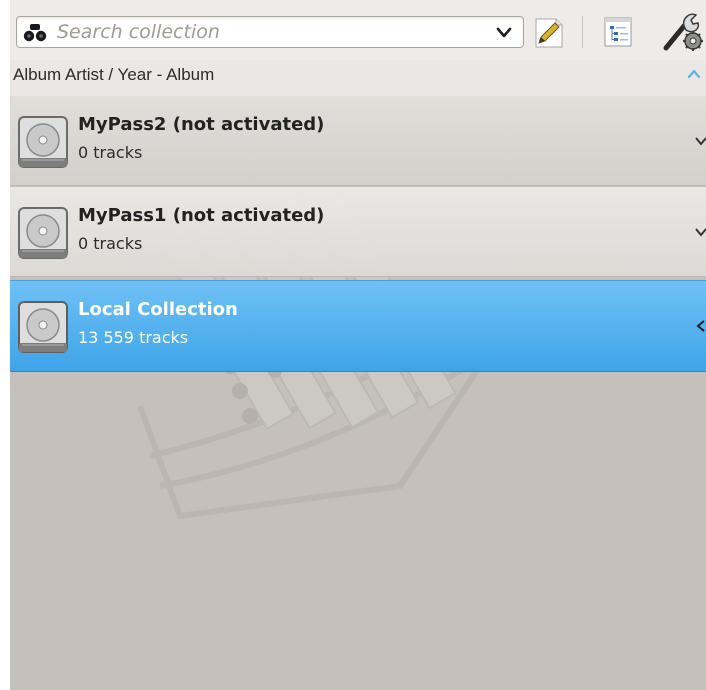 The image size is (706, 690). What do you see at coordinates (683, 32) in the screenshot?
I see `configure-tools-icon` at bounding box center [683, 32].